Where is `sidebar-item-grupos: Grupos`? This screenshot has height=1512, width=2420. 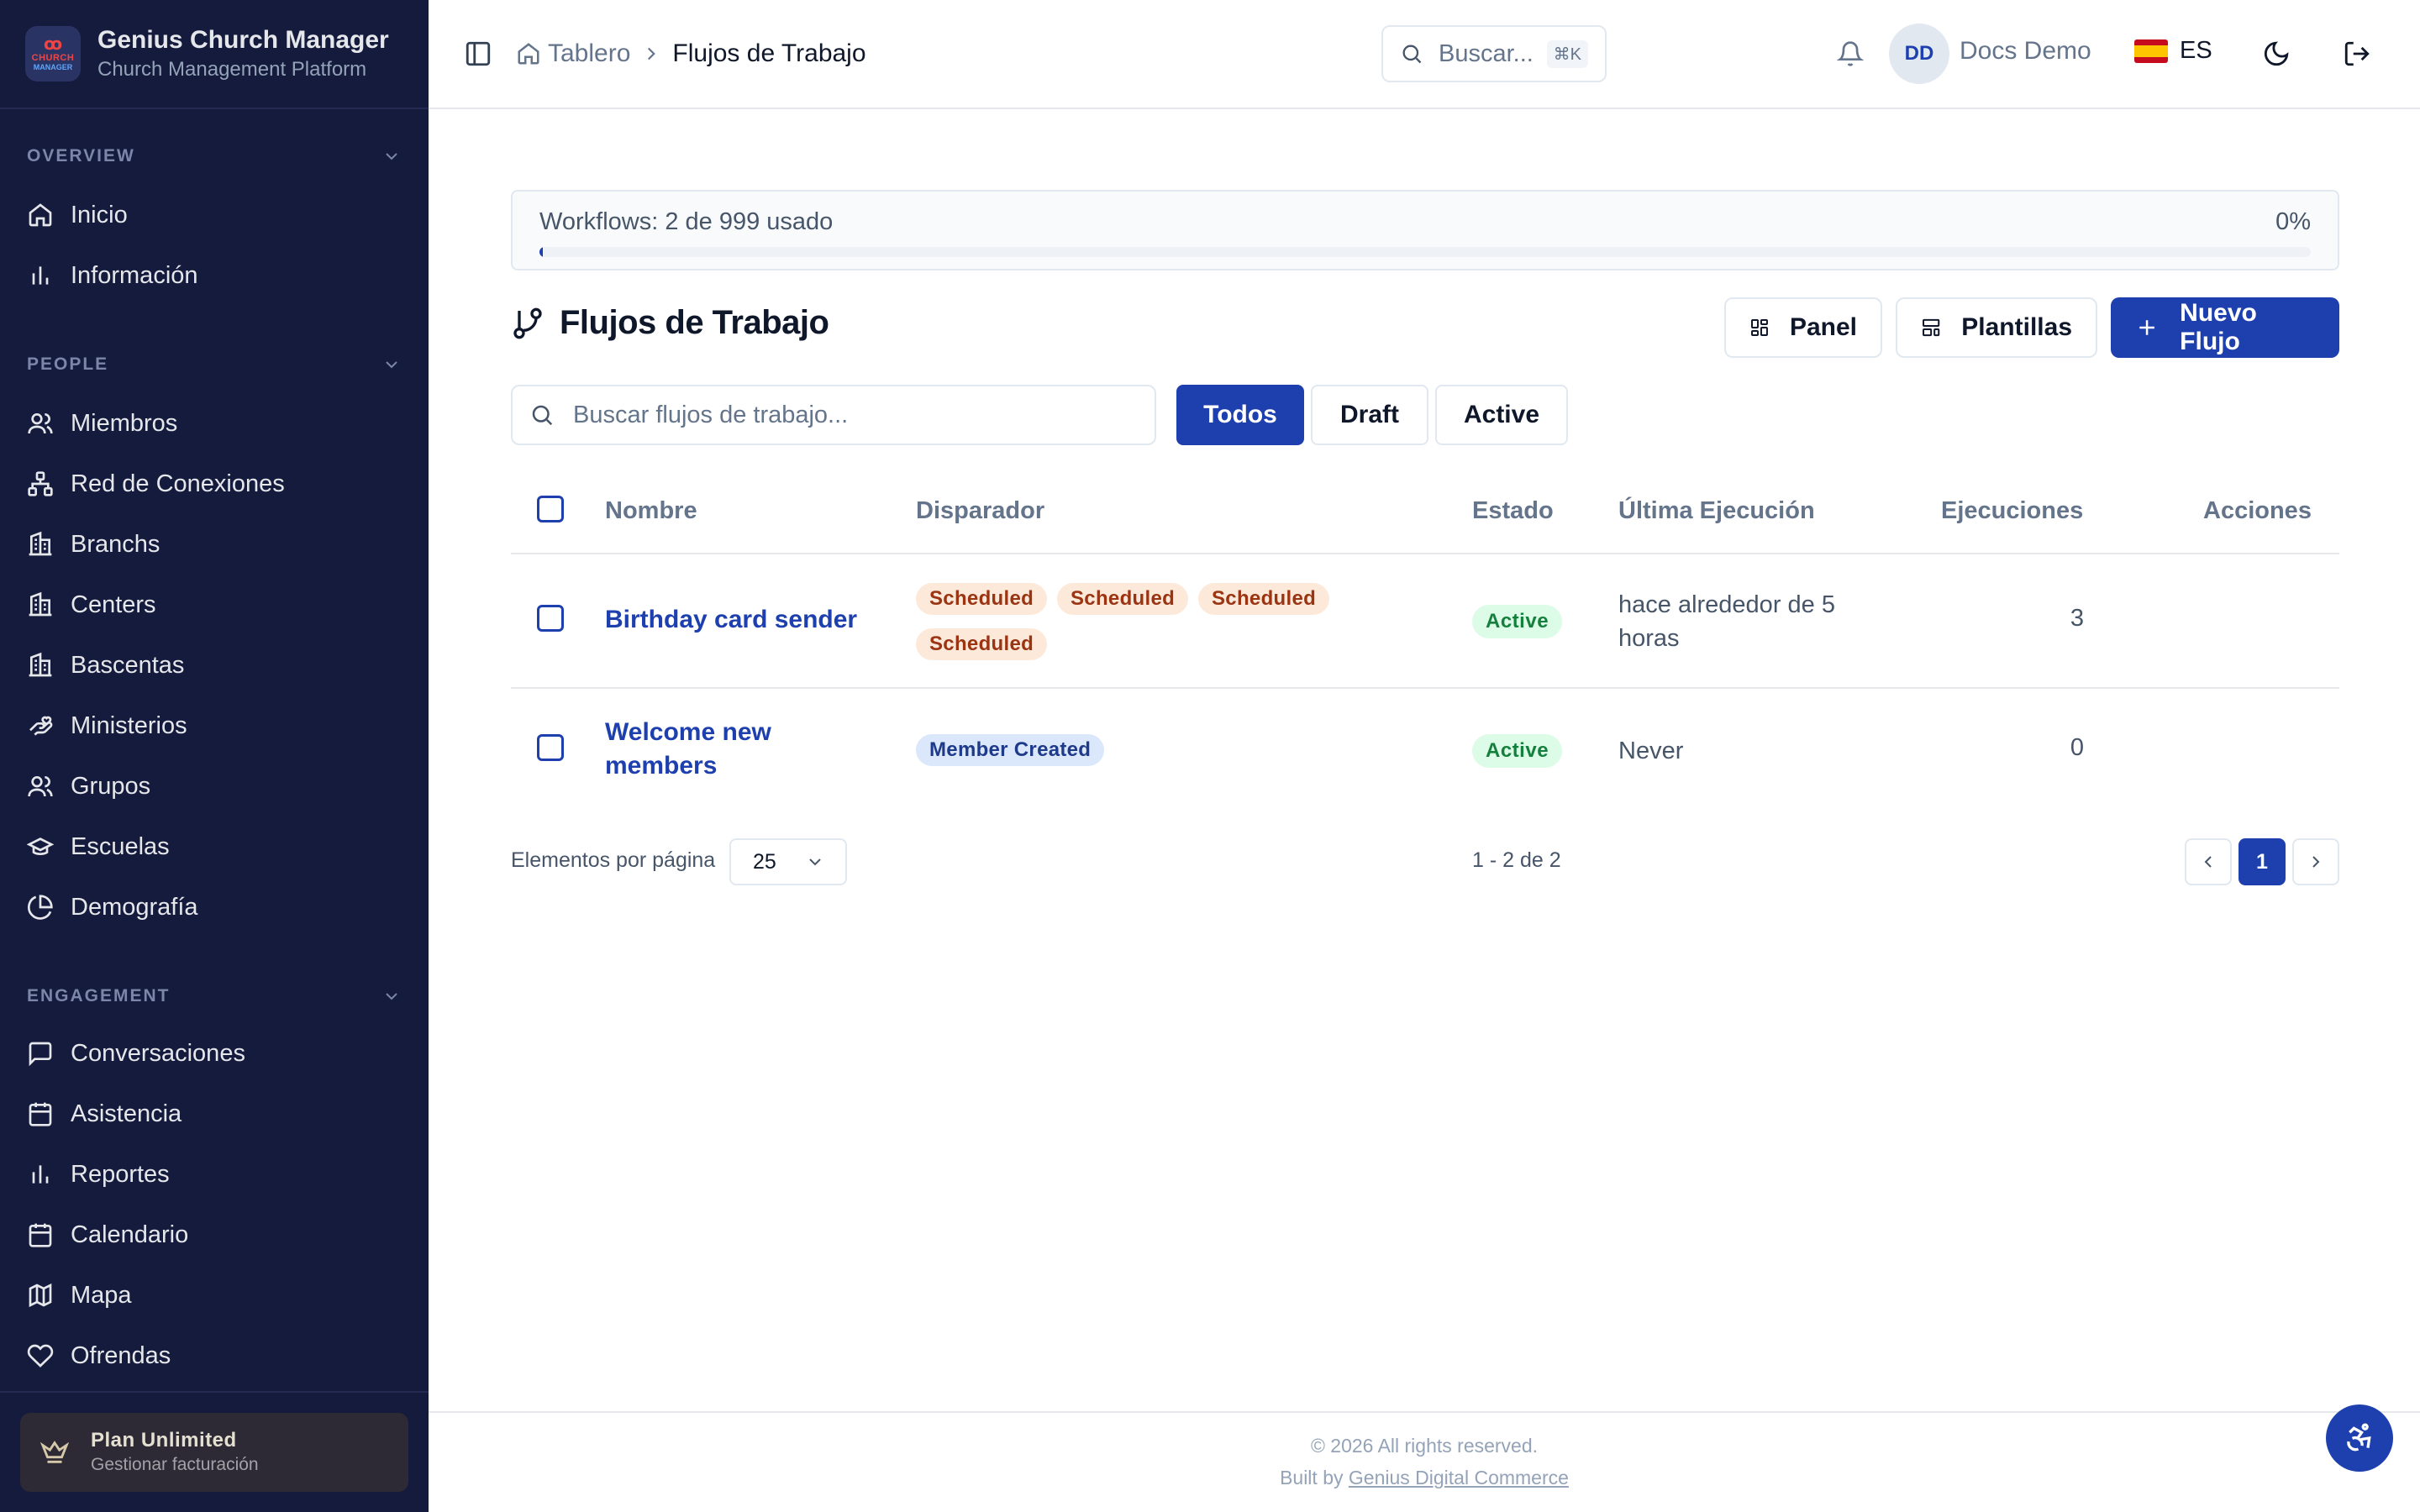
sidebar-item-grupos: Grupos is located at coordinates (214, 786).